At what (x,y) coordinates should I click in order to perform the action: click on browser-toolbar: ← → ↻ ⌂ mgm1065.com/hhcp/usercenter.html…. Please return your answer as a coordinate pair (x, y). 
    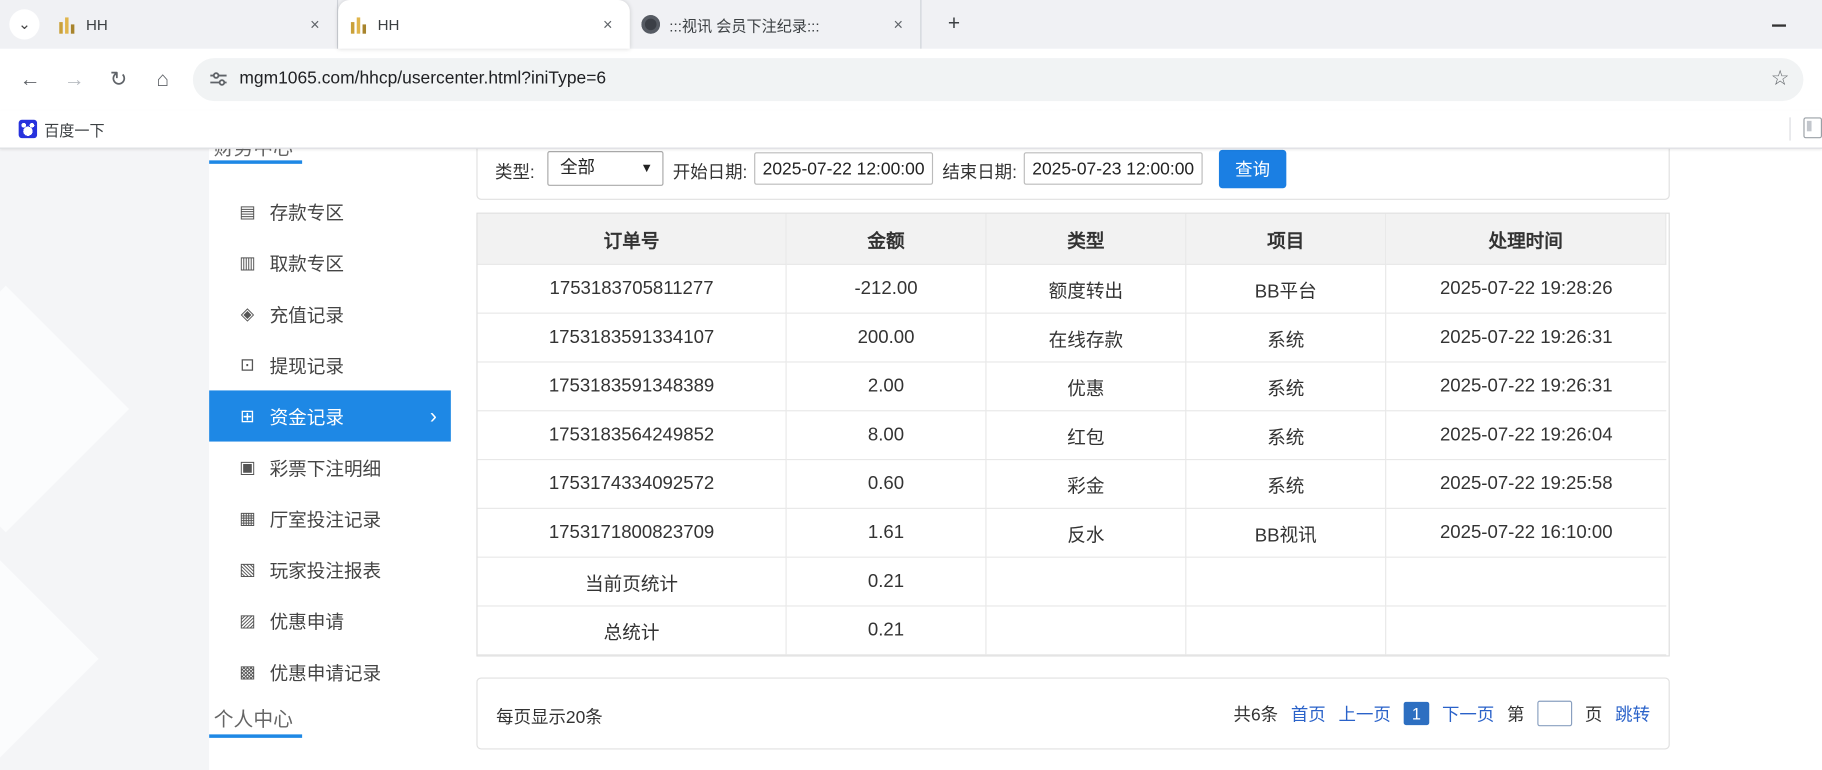
    Looking at the image, I should click on (911, 79).